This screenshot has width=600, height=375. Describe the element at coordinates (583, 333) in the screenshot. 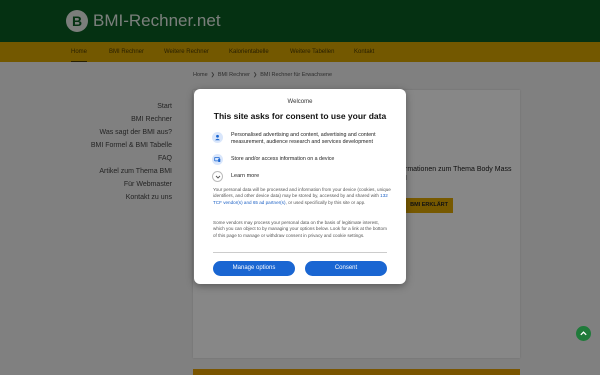

I see `arrow-up-icon` at that location.